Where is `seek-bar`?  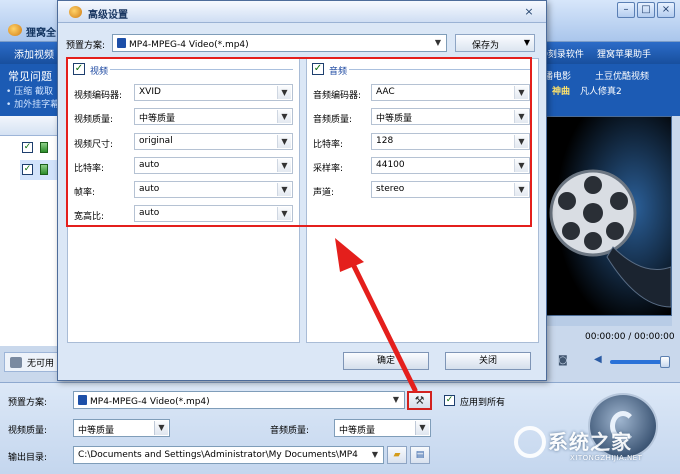 seek-bar is located at coordinates (607, 321).